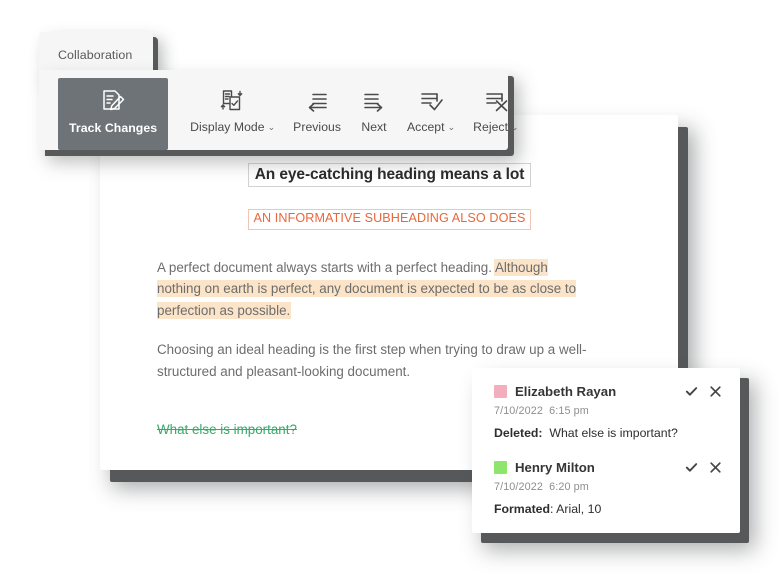 The width and height of the screenshot is (780, 580). I want to click on toolbar-button-track-changes: Track Changes, so click(113, 114).